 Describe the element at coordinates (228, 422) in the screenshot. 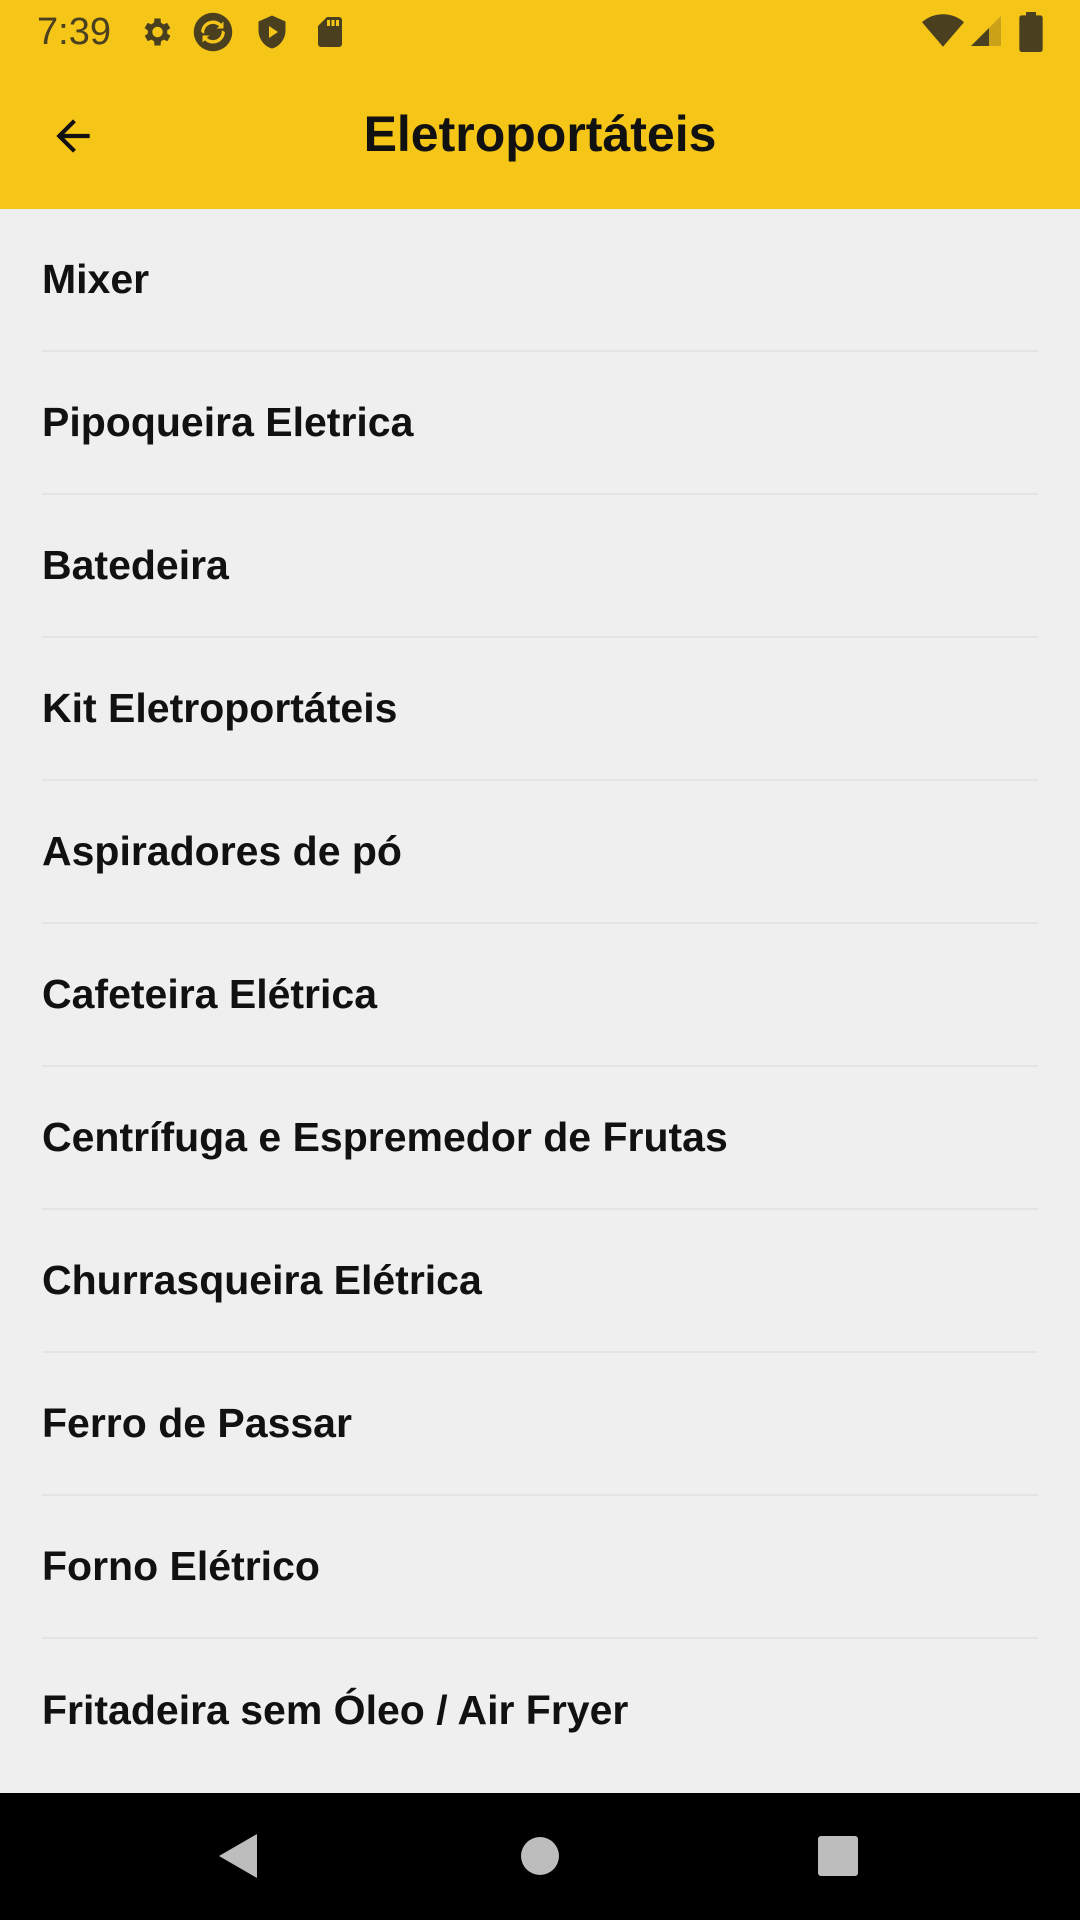

I see `list-item-label: Pipoqueira Eletrica` at that location.